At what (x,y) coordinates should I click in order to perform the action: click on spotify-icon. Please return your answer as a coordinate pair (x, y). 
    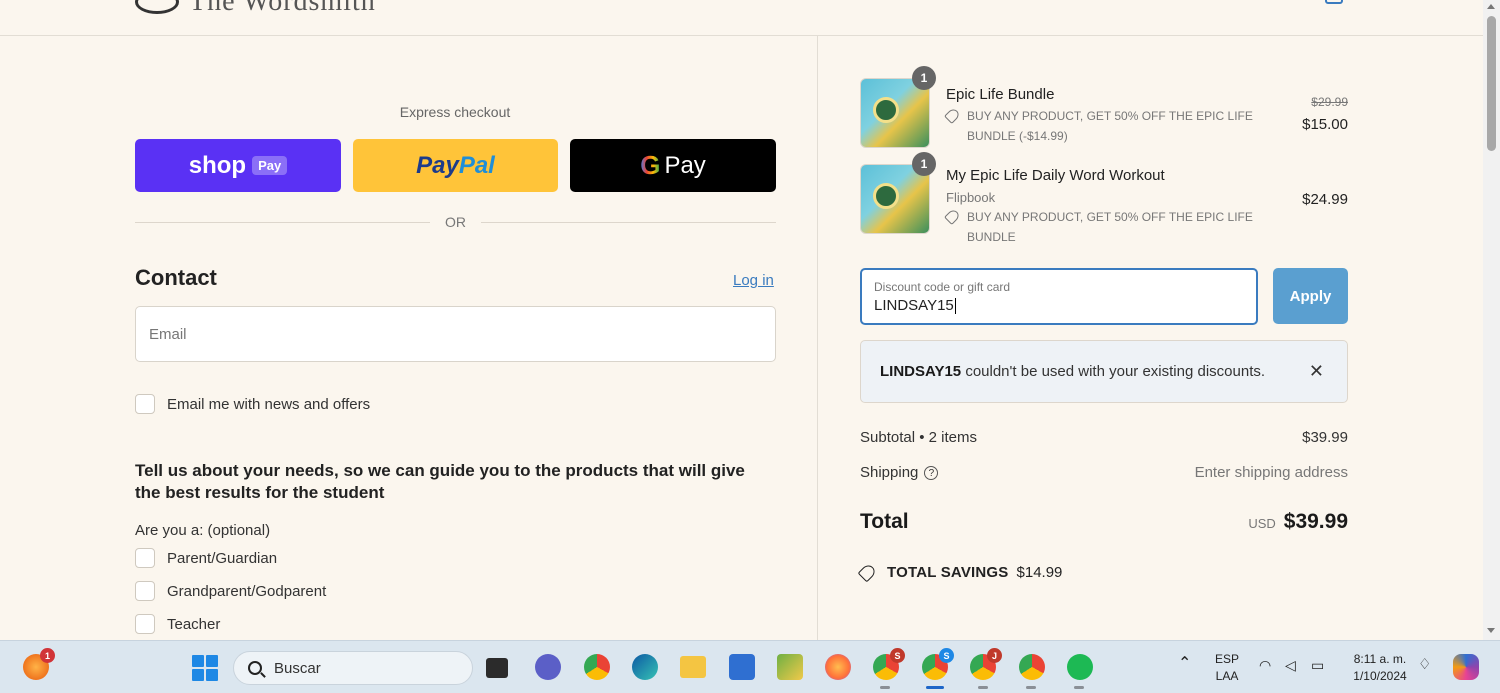
    Looking at the image, I should click on (1080, 667).